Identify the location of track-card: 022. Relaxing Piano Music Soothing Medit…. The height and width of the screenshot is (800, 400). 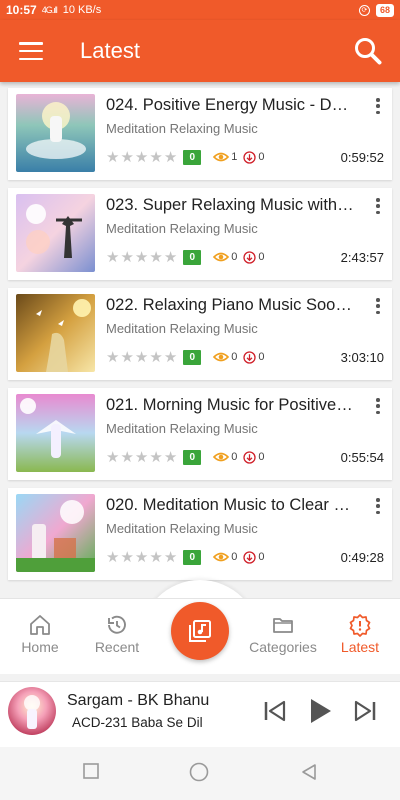
(200, 334).